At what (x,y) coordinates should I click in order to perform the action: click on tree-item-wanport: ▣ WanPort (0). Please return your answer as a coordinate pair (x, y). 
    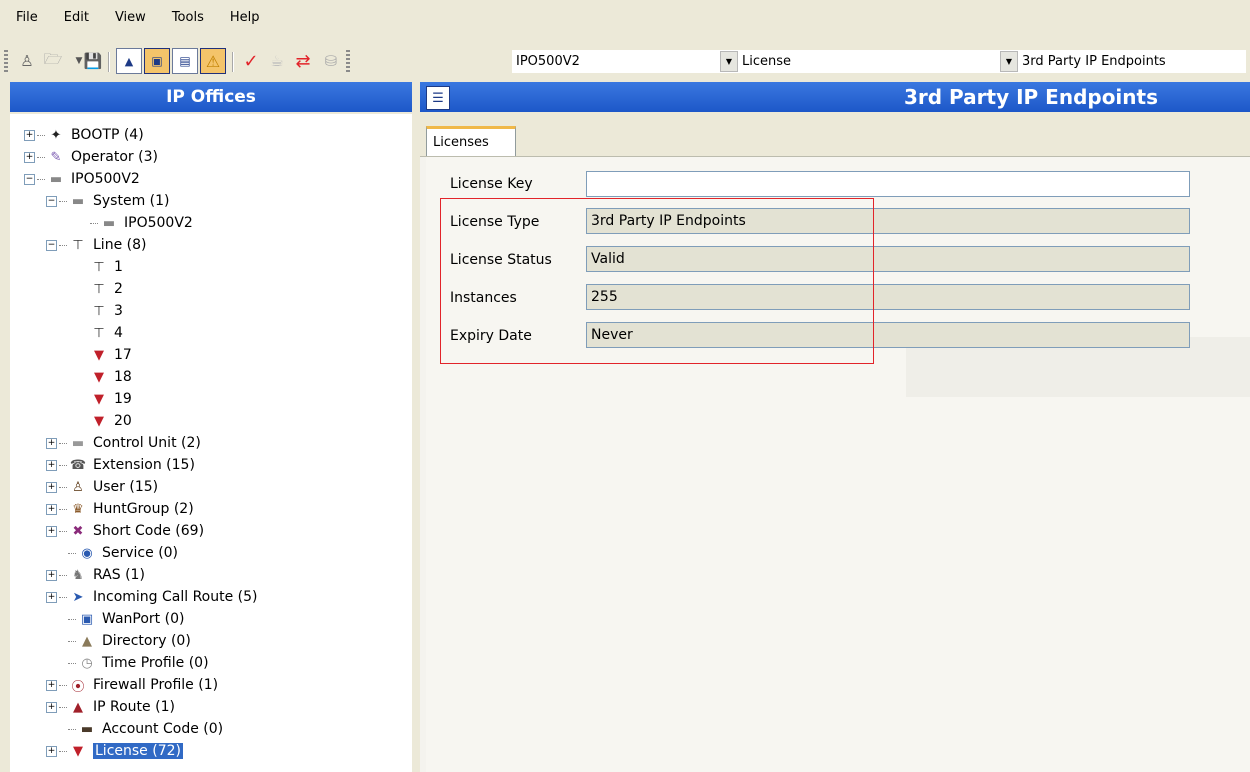
    Looking at the image, I should click on (126, 619).